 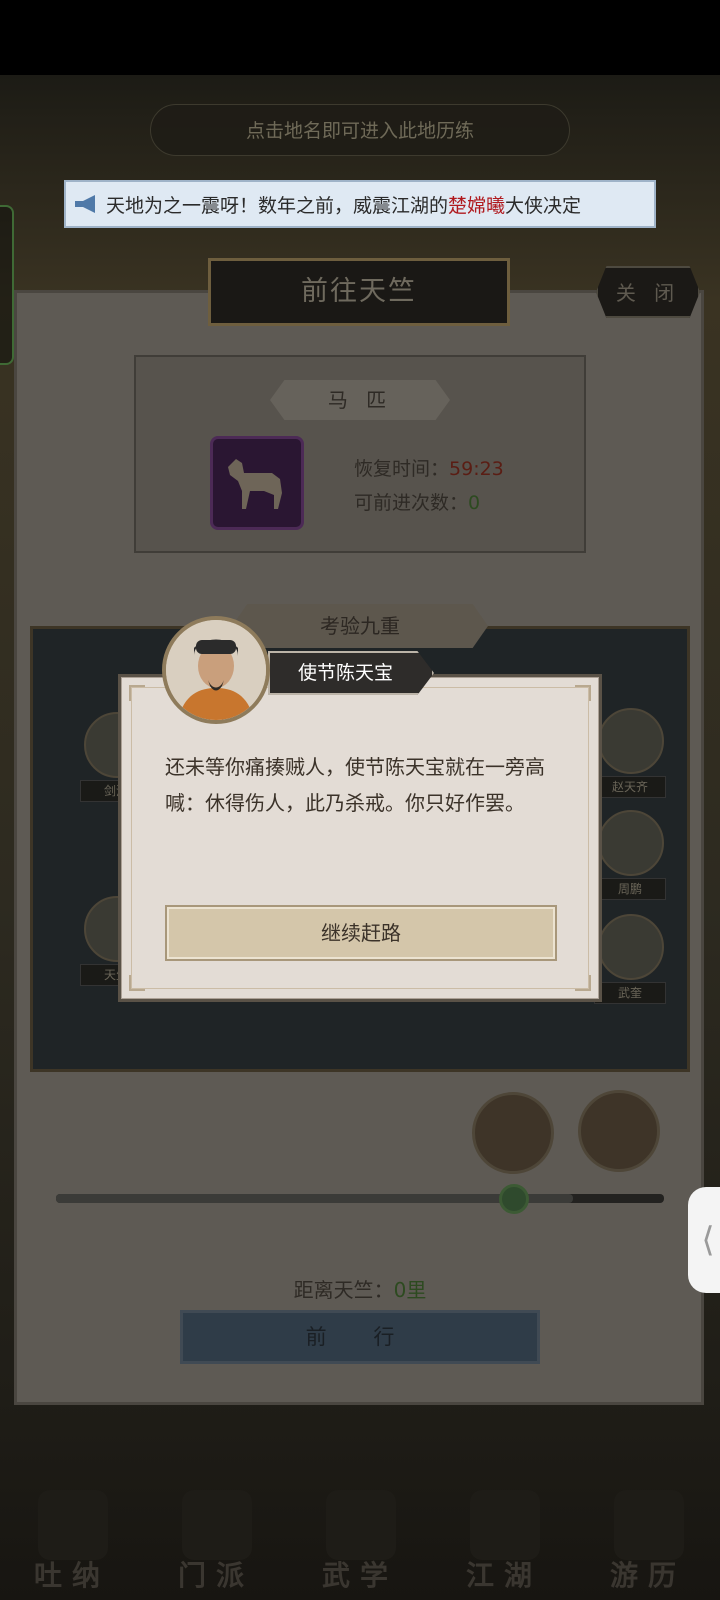 I want to click on trips-value: 0, so click(x=474, y=503).